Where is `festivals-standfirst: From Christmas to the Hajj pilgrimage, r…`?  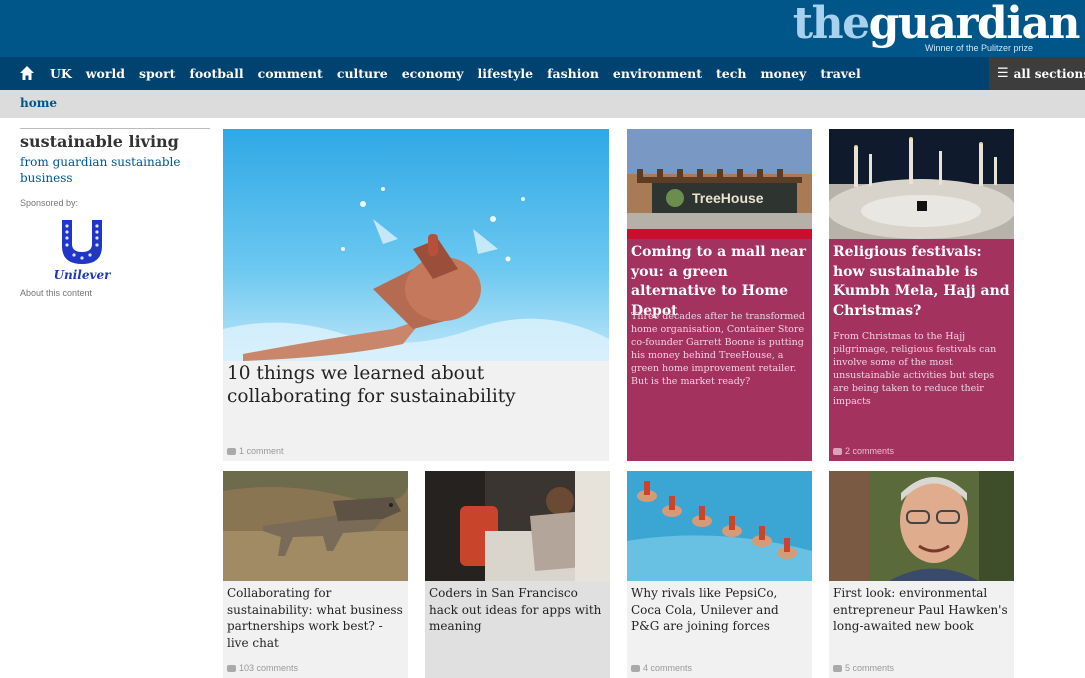 festivals-standfirst: From Christmas to the Hajj pilgrimage, r… is located at coordinates (915, 369).